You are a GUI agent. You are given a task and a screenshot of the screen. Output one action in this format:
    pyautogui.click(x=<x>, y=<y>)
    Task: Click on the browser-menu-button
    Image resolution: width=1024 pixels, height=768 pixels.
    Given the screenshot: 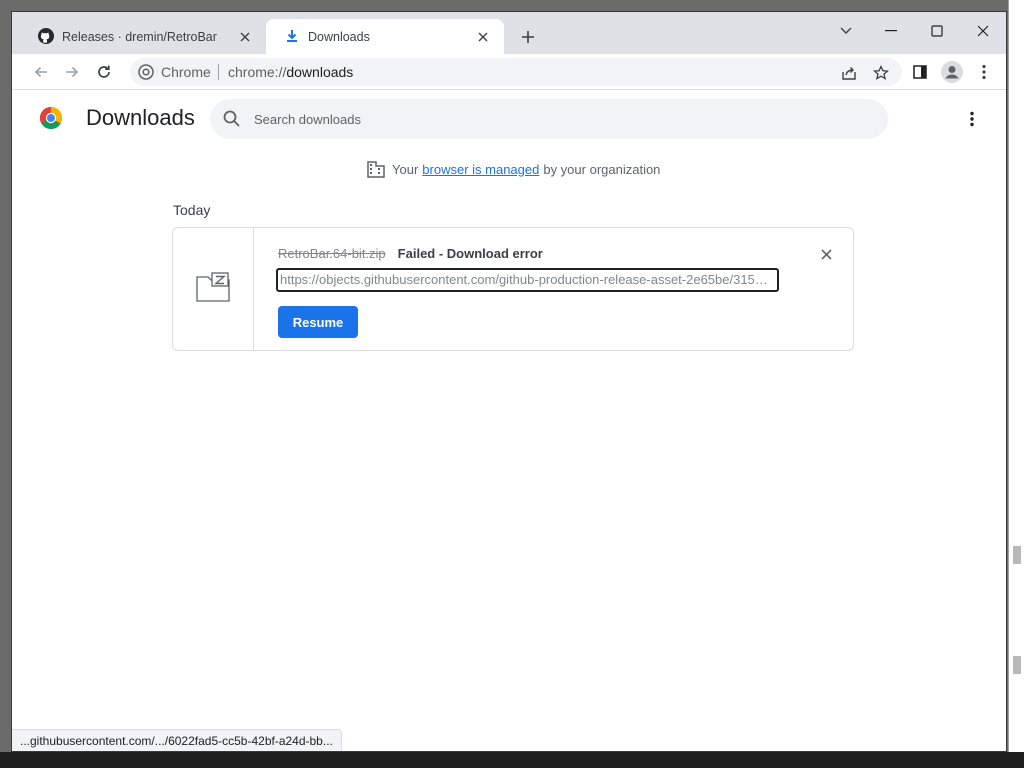 What is the action you would take?
    pyautogui.click(x=984, y=72)
    